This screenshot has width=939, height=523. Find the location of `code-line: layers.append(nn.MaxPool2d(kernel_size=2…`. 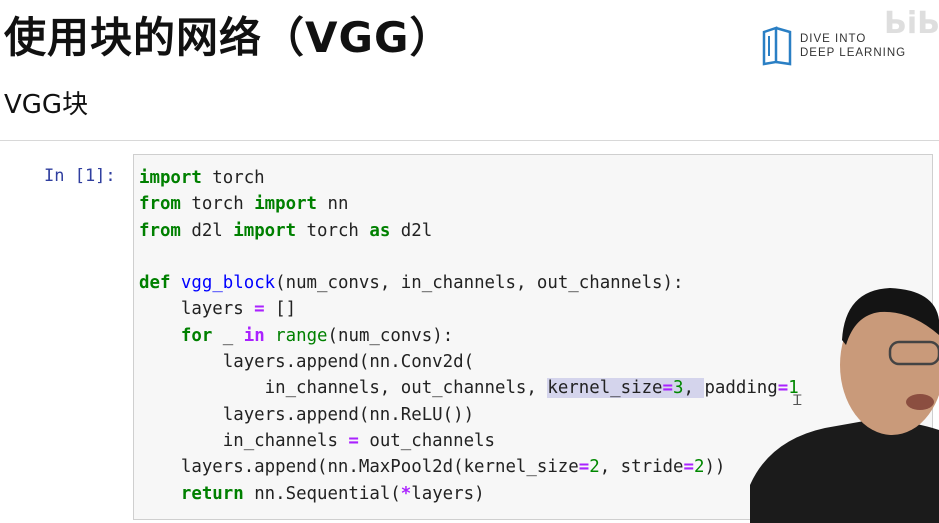

code-line: layers.append(nn.MaxPool2d(kernel_size=2… is located at coordinates (432, 467).